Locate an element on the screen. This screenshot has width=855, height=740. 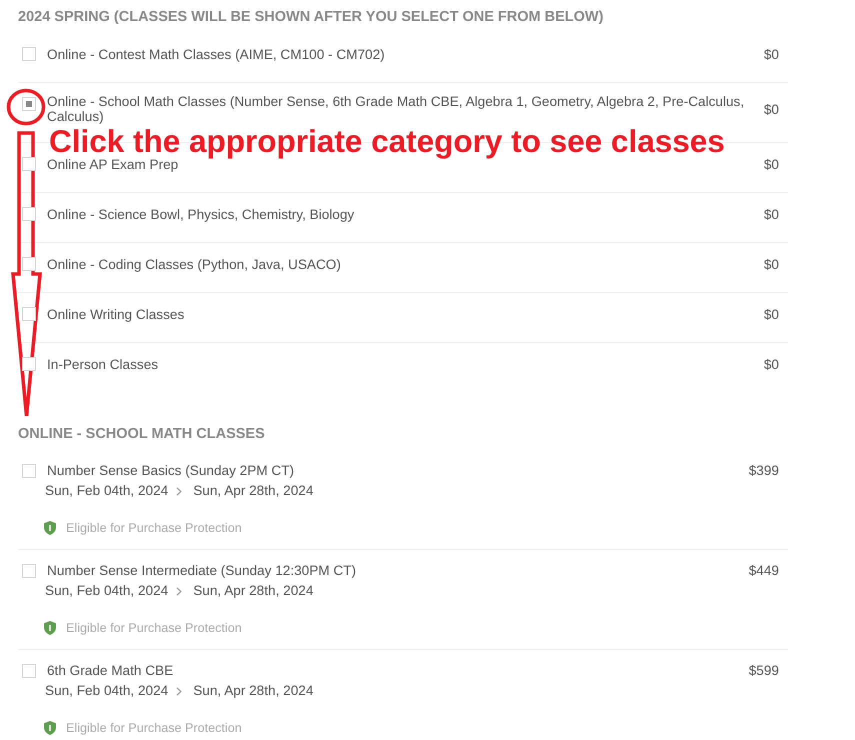
category-label: Online - Contest Math Classes (AIME, CM100 - CM702) is located at coordinates (216, 54).